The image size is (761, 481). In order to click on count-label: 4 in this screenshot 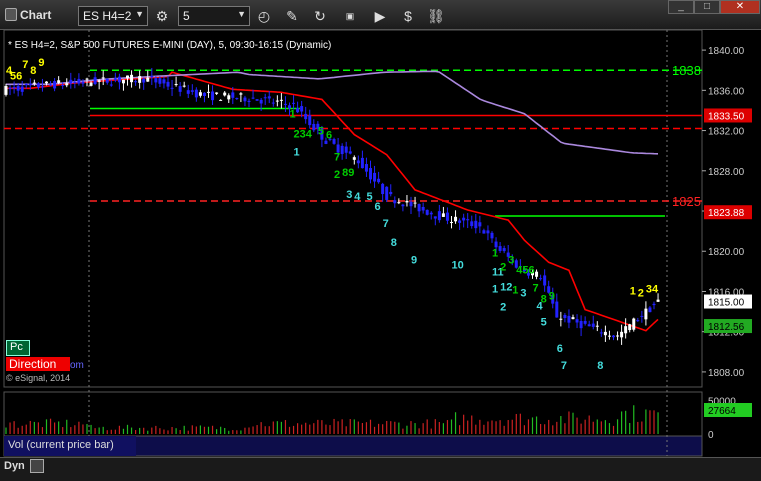, I will do `click(357, 197)`.